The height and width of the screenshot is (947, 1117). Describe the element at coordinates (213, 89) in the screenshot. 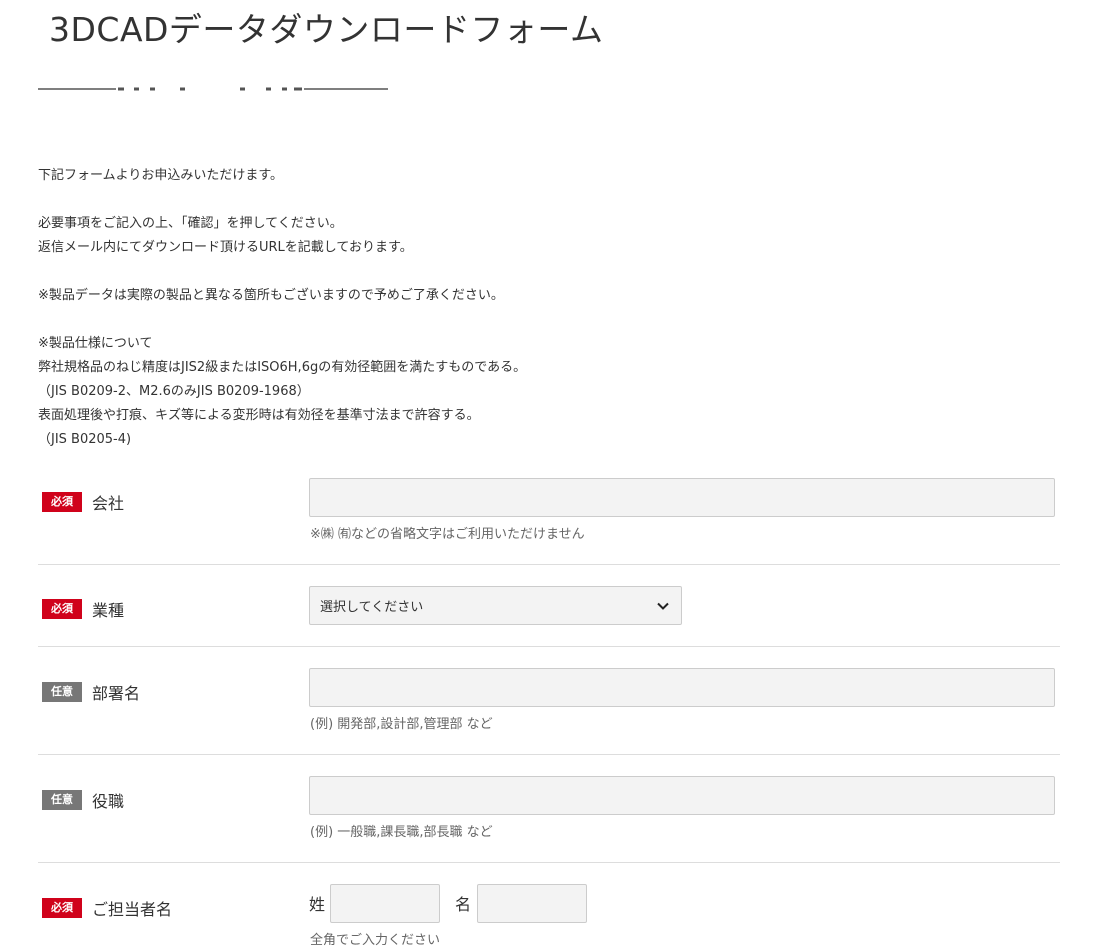

I see `title-divider` at that location.